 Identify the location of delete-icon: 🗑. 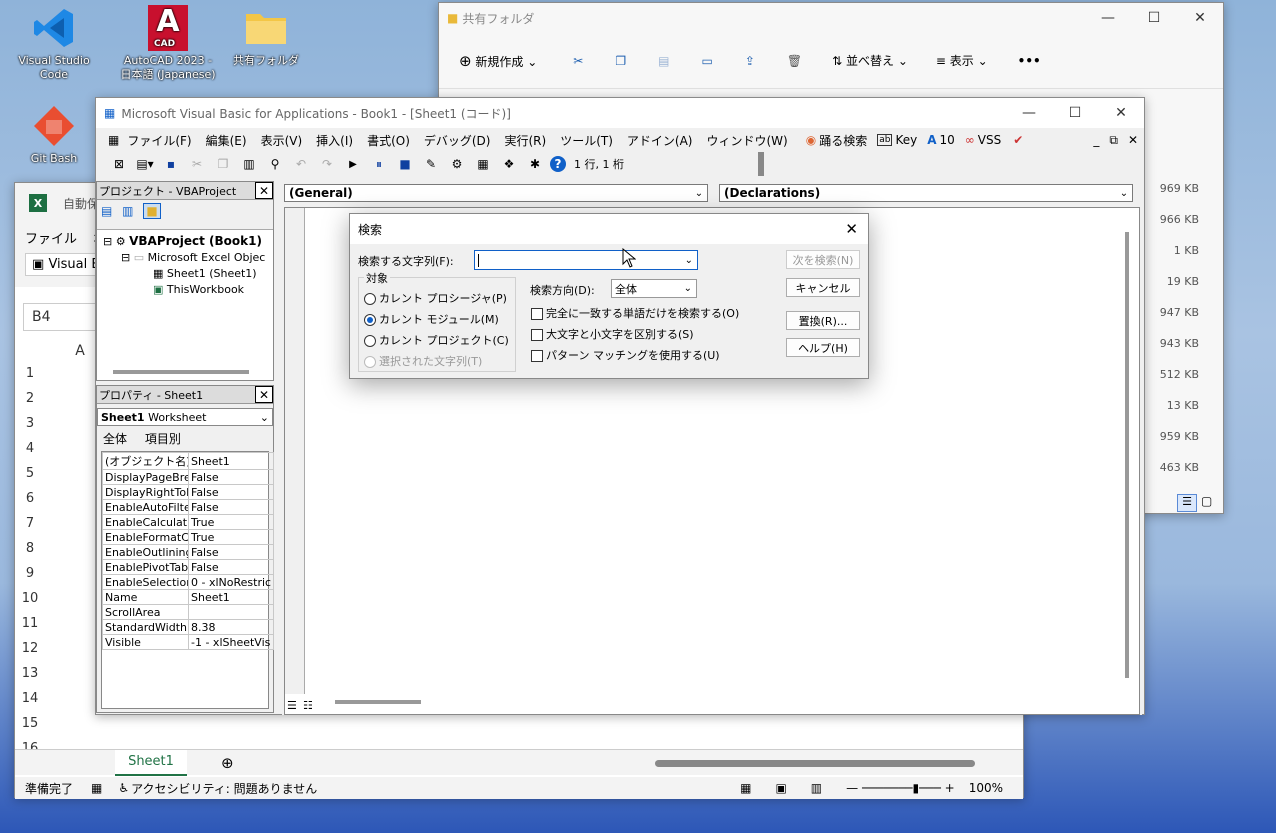
(794, 61).